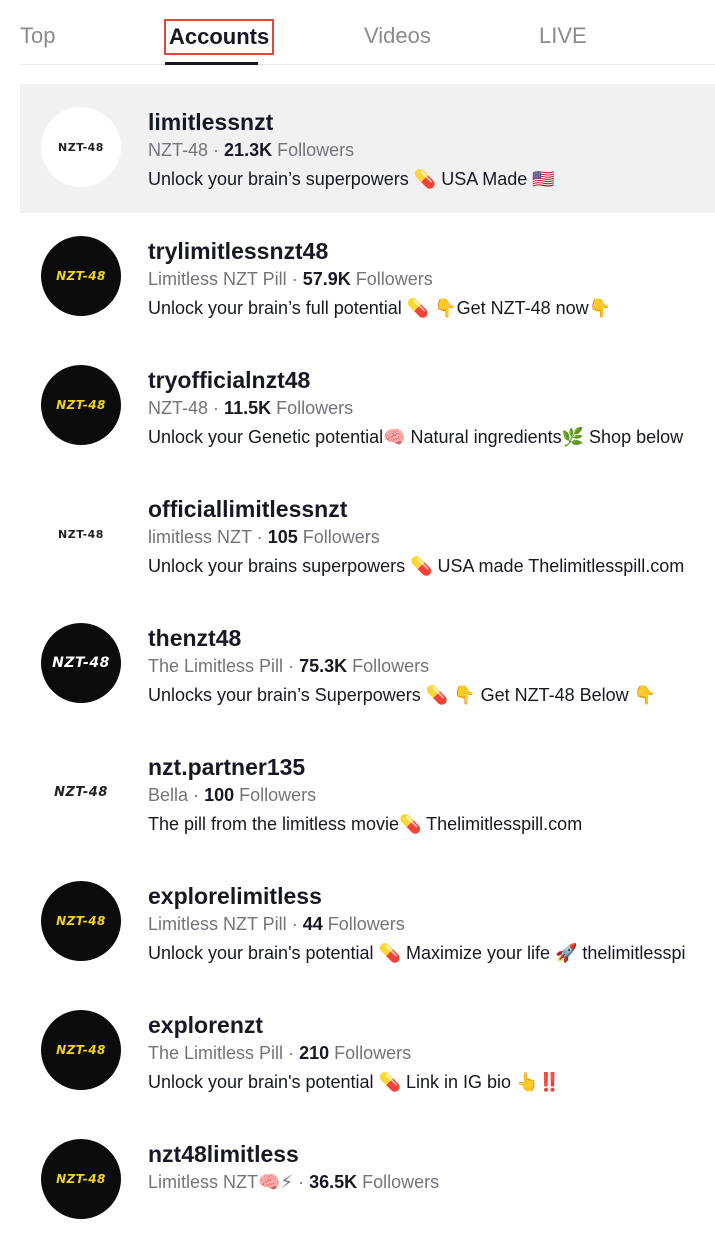 This screenshot has height=1245, width=715. I want to click on account-meta: Limitless NZT🧠⚡ · 36.5K Followers, so click(431, 1182).